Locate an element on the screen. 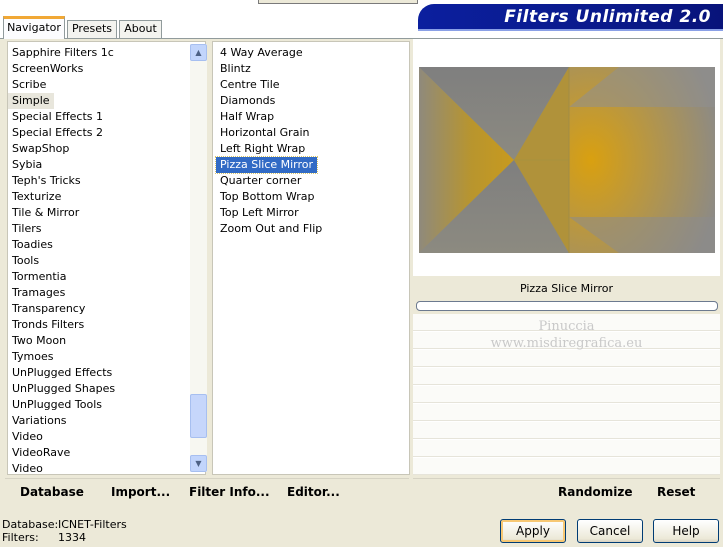 The height and width of the screenshot is (547, 723). category-item: Teph's Tricks is located at coordinates (46, 181).